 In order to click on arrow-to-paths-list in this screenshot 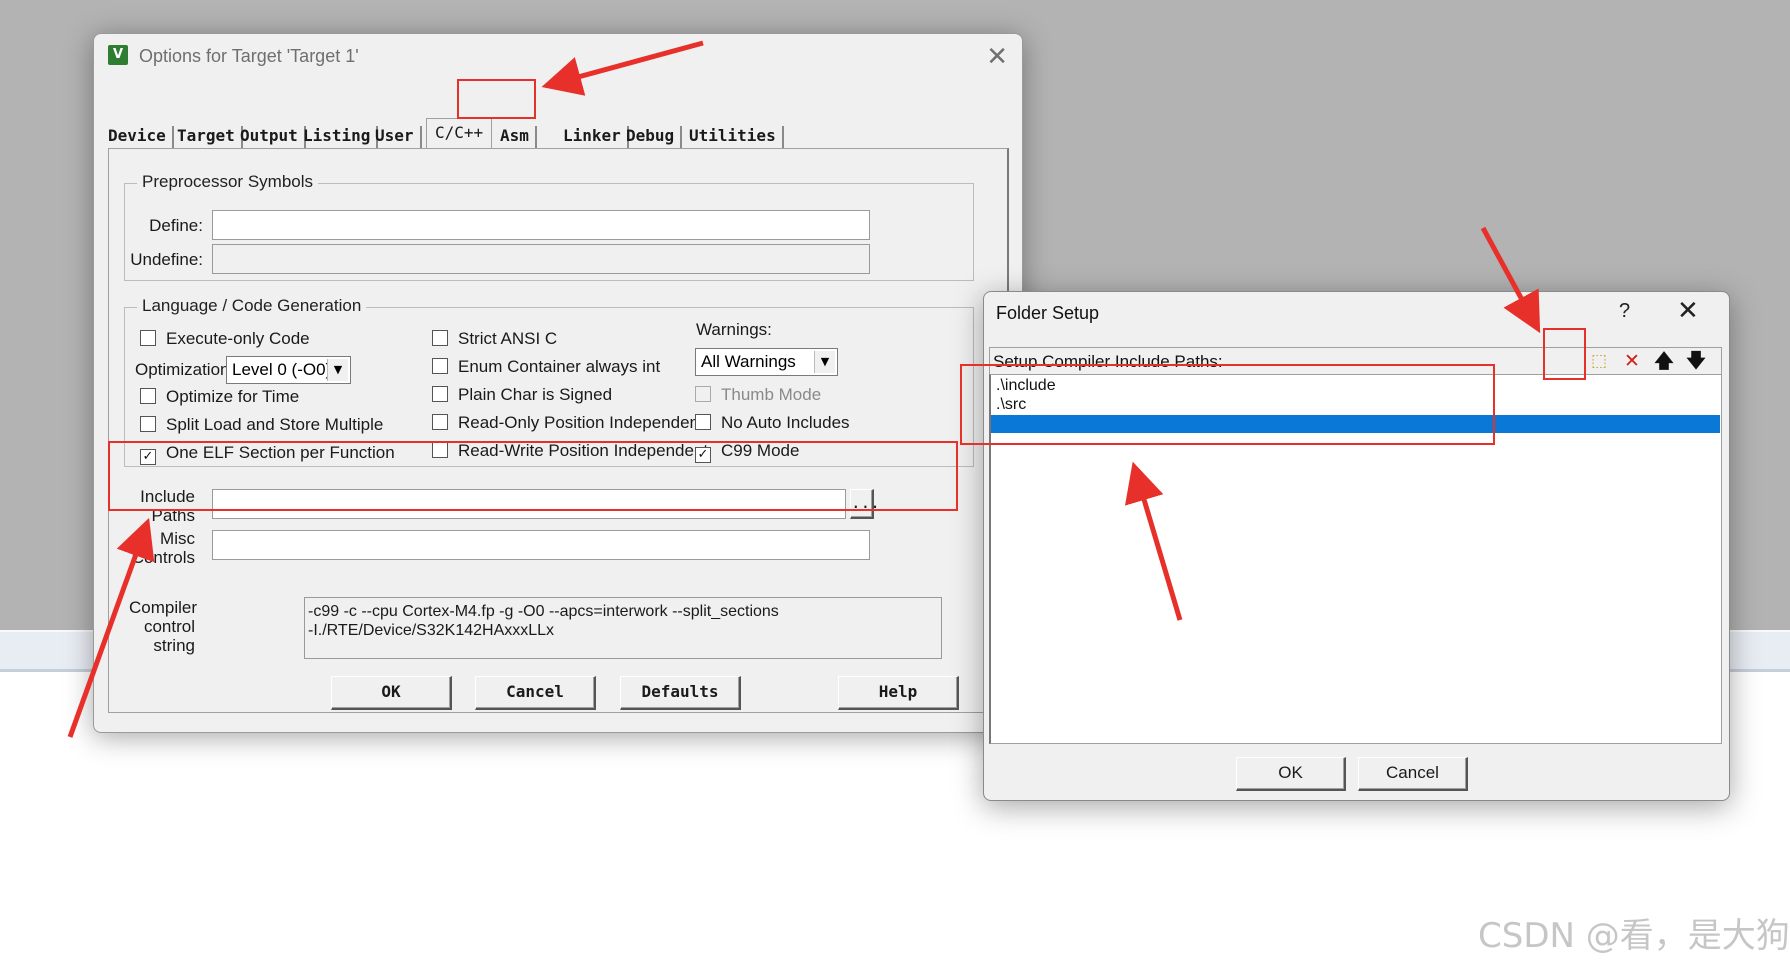, I will do `click(1153, 541)`.